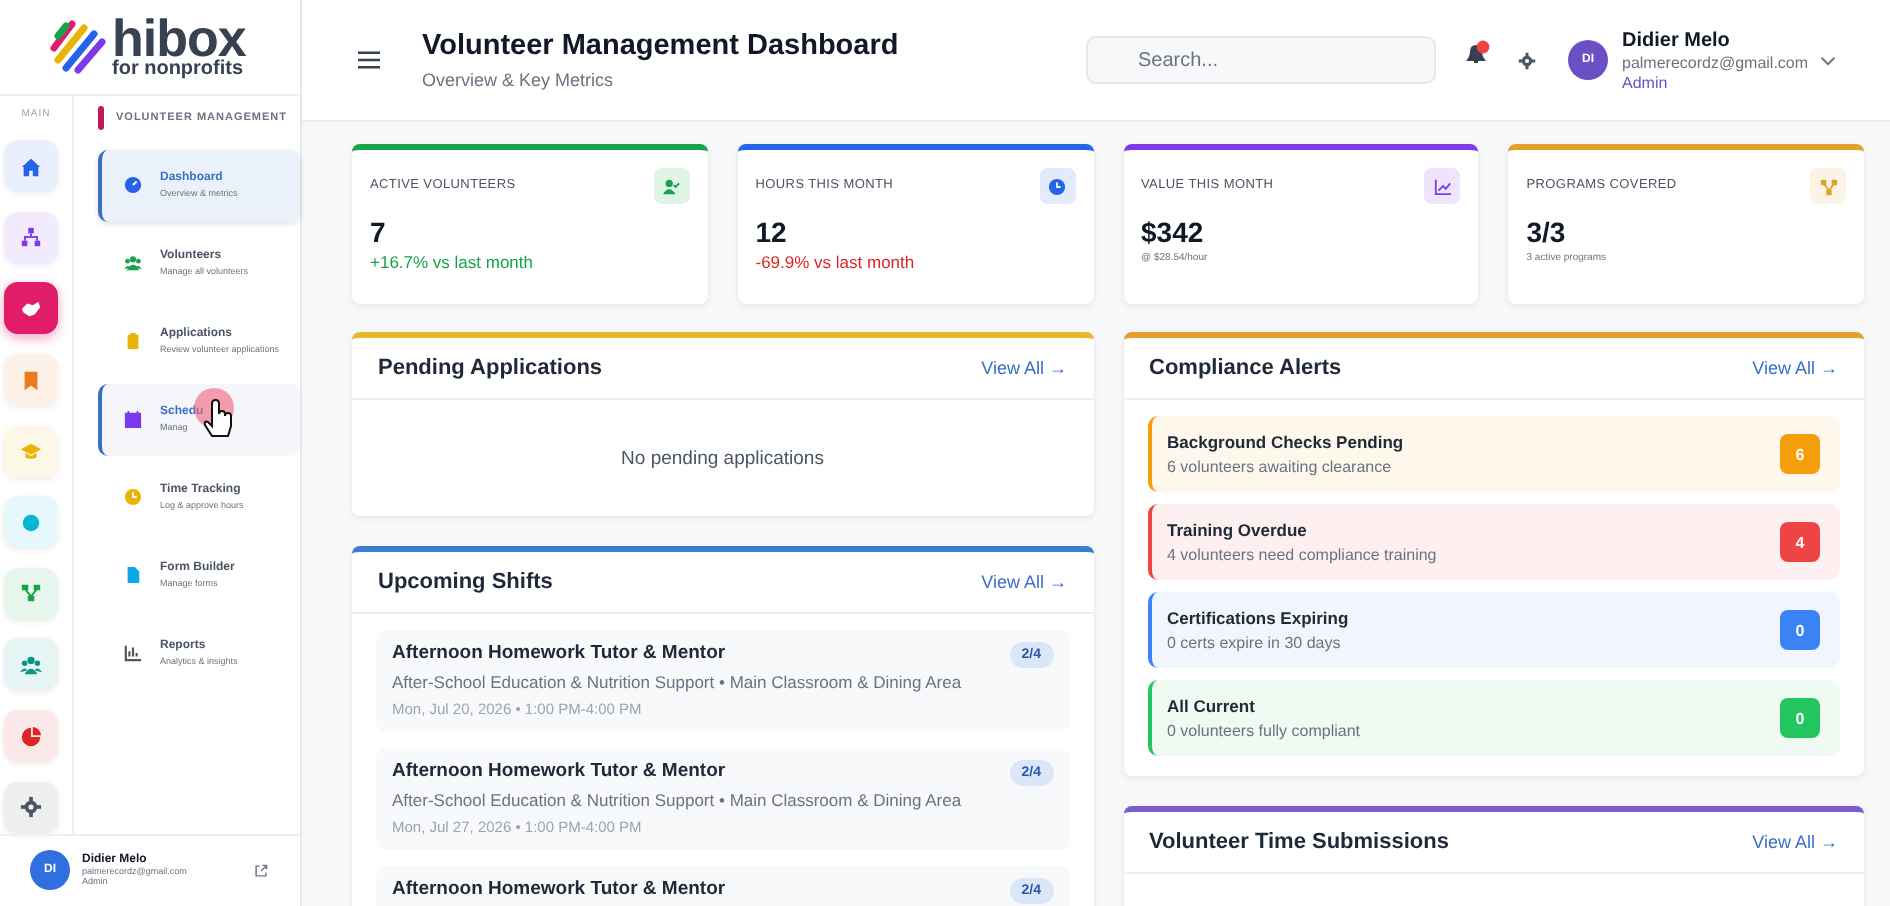  What do you see at coordinates (1255, 643) in the screenshot?
I see `alert-description: 0 certs expire in 30 days` at bounding box center [1255, 643].